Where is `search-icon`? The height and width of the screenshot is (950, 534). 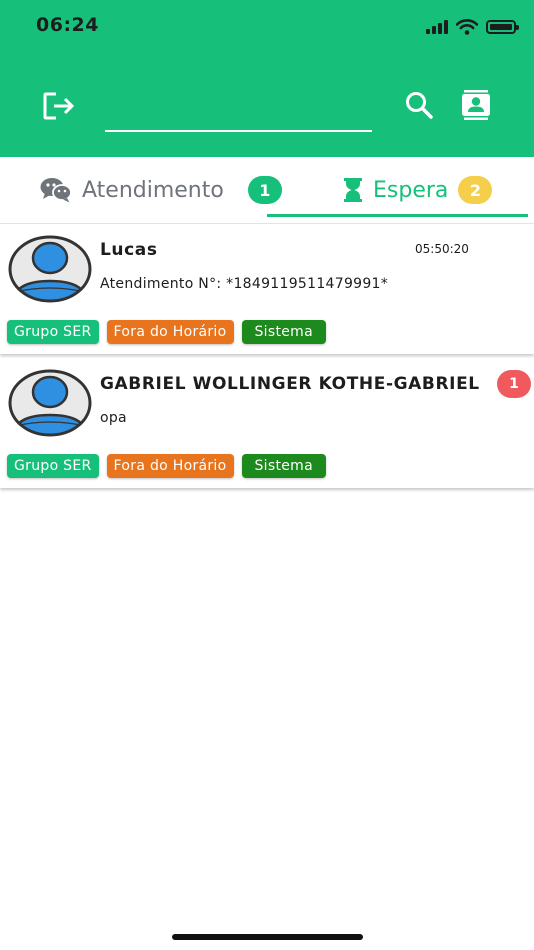 search-icon is located at coordinates (419, 105).